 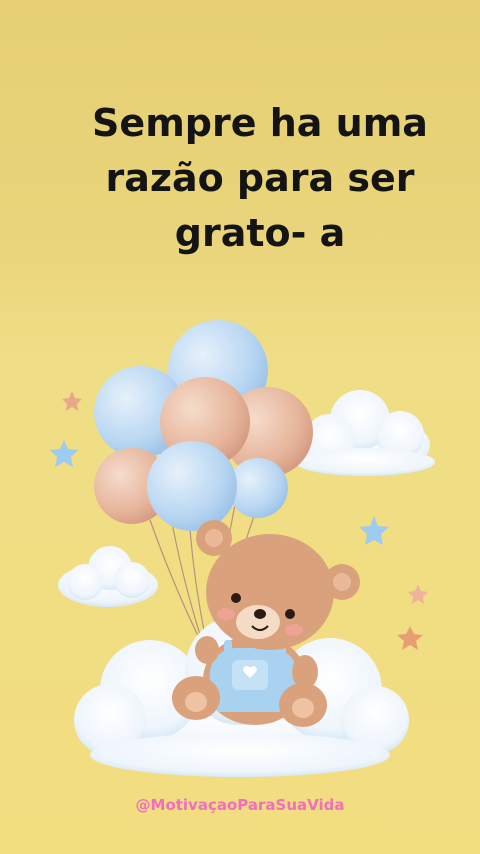 What do you see at coordinates (203, 425) in the screenshot?
I see `balloons` at bounding box center [203, 425].